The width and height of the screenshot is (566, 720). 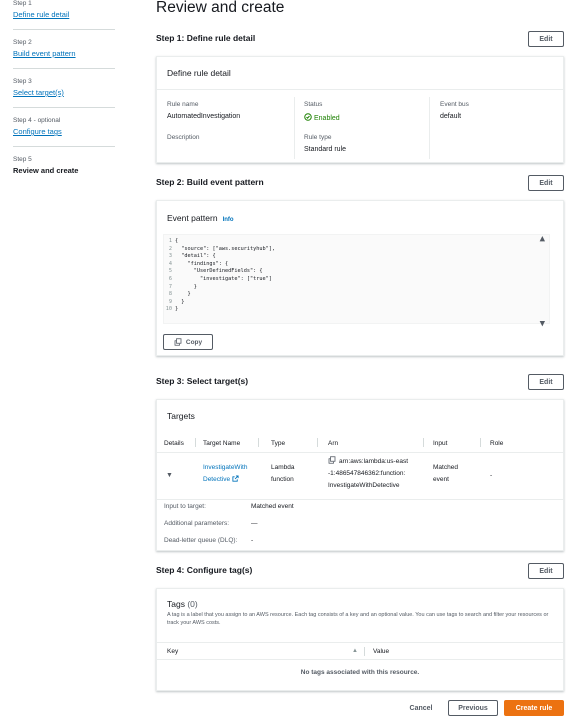 I want to click on code-line: 1{, so click(x=356, y=242).